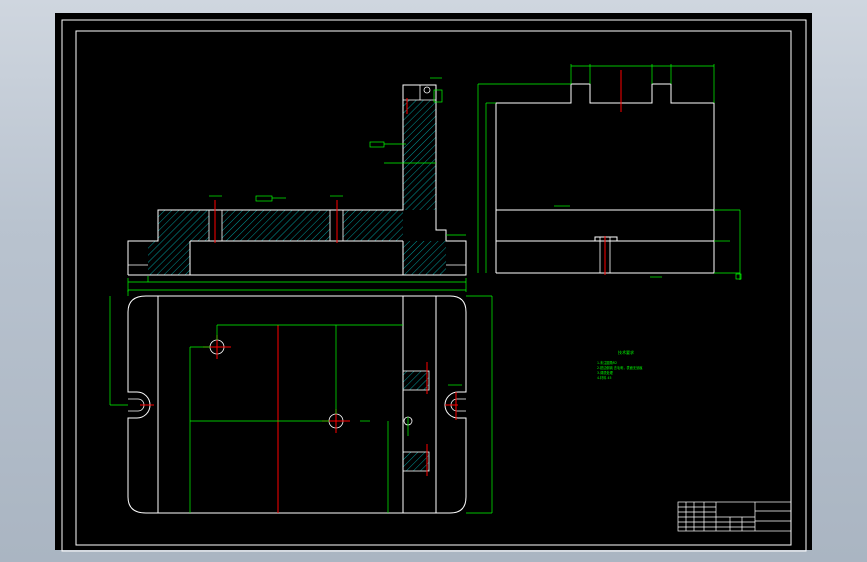 This screenshot has width=867, height=562. I want to click on tech-note-1: 1.未注圆角R2, so click(607, 362).